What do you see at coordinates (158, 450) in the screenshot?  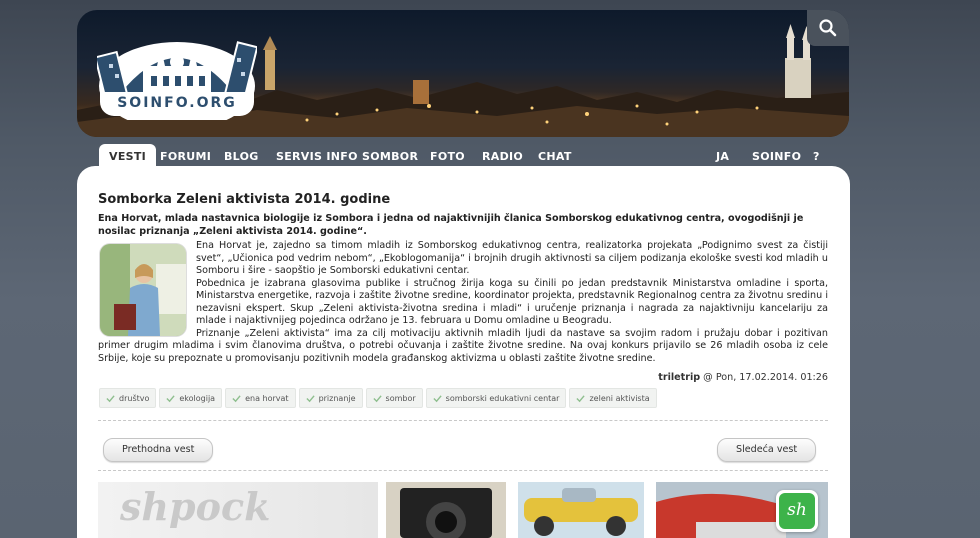 I see `previous-article-button: Prethodna vest` at bounding box center [158, 450].